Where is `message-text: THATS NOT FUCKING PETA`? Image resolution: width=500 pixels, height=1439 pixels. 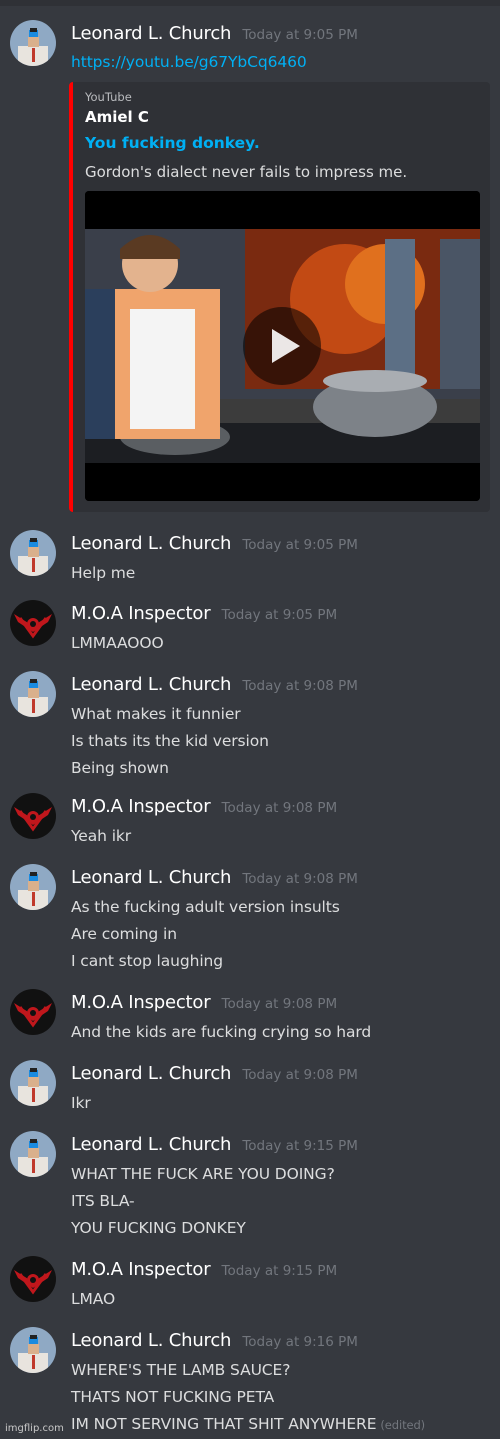
message-text: THATS NOT FUCKING PETA is located at coordinates (173, 1397).